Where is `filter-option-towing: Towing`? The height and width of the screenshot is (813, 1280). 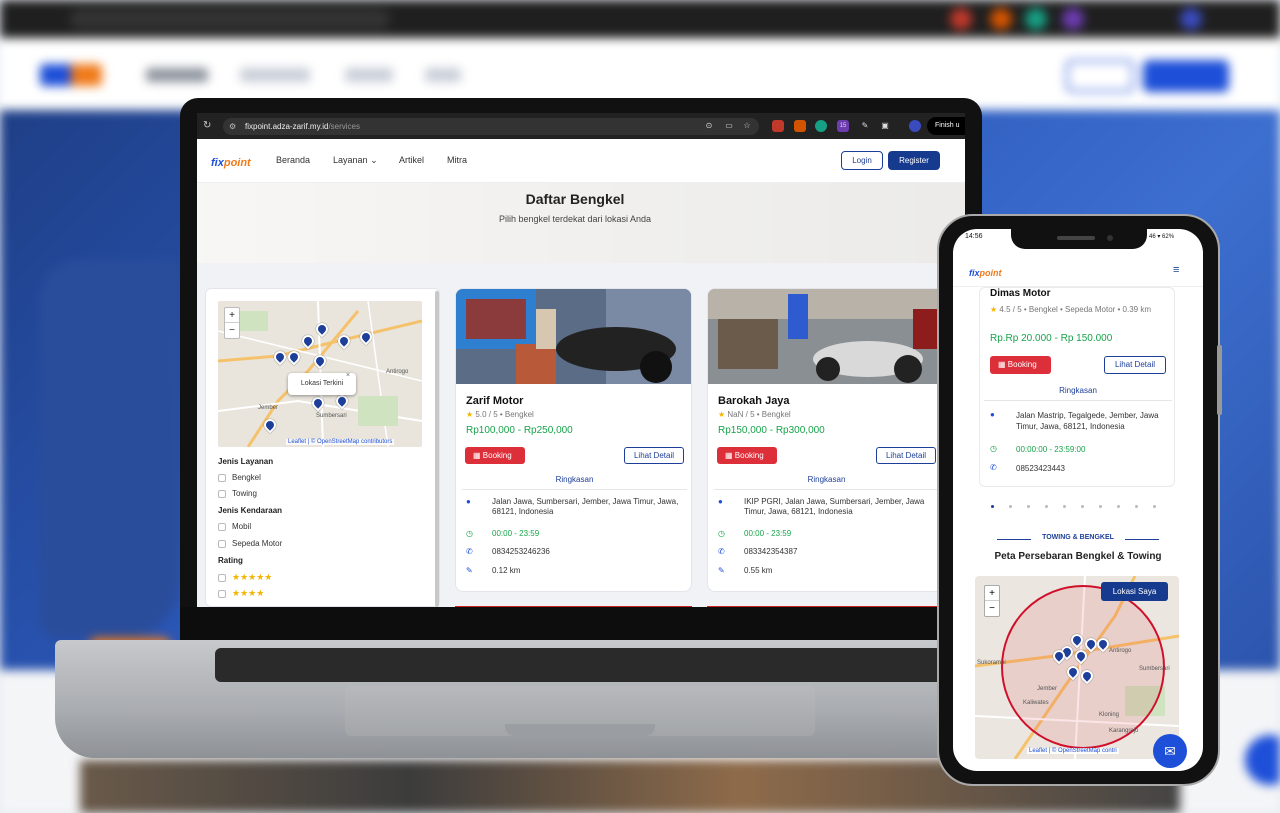 filter-option-towing: Towing is located at coordinates (237, 493).